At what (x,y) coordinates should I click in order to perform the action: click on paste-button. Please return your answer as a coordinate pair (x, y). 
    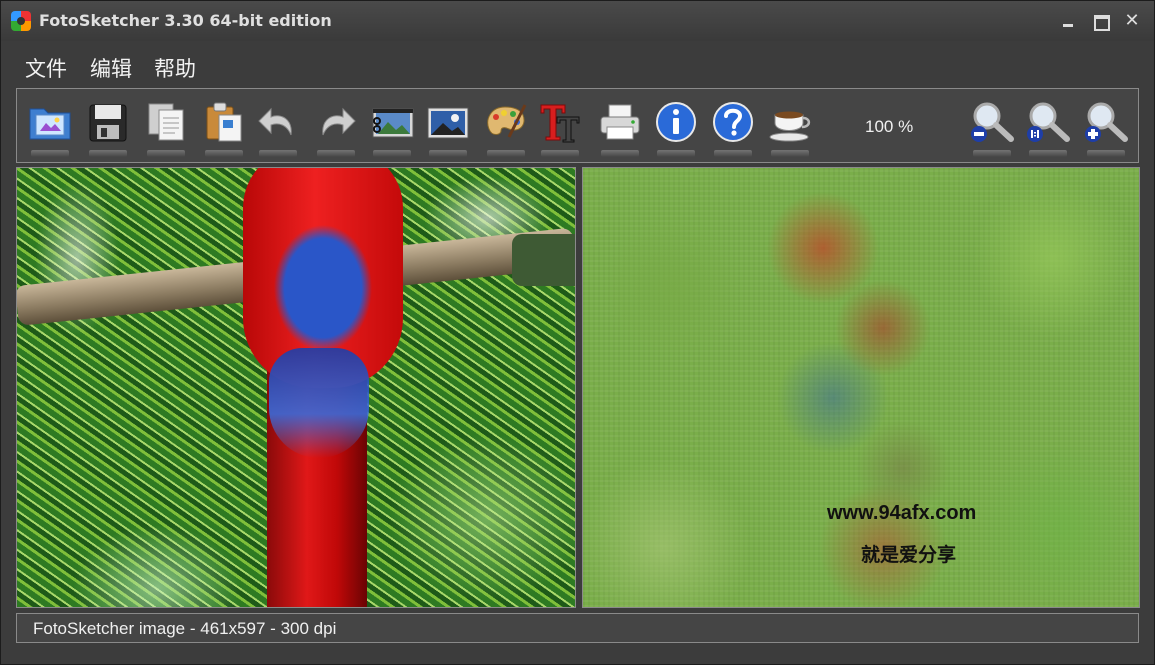
    Looking at the image, I should click on (224, 128).